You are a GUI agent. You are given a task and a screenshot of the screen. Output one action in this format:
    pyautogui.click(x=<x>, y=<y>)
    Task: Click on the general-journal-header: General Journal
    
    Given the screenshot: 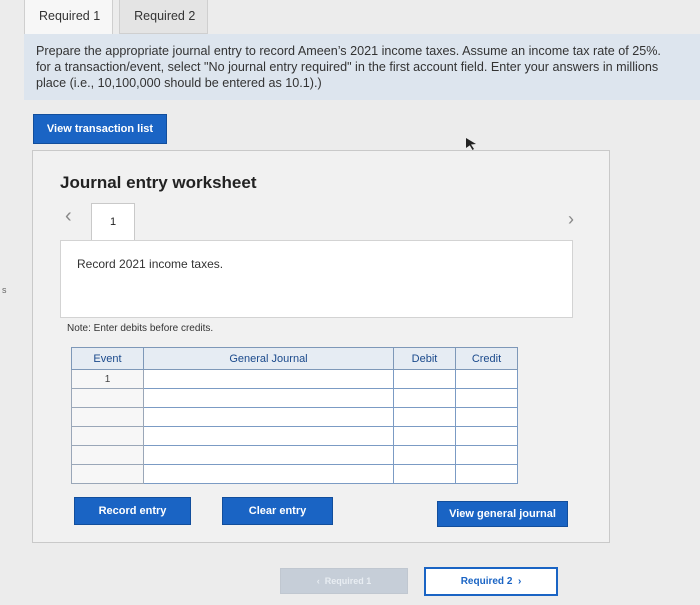 What is the action you would take?
    pyautogui.click(x=268, y=358)
    